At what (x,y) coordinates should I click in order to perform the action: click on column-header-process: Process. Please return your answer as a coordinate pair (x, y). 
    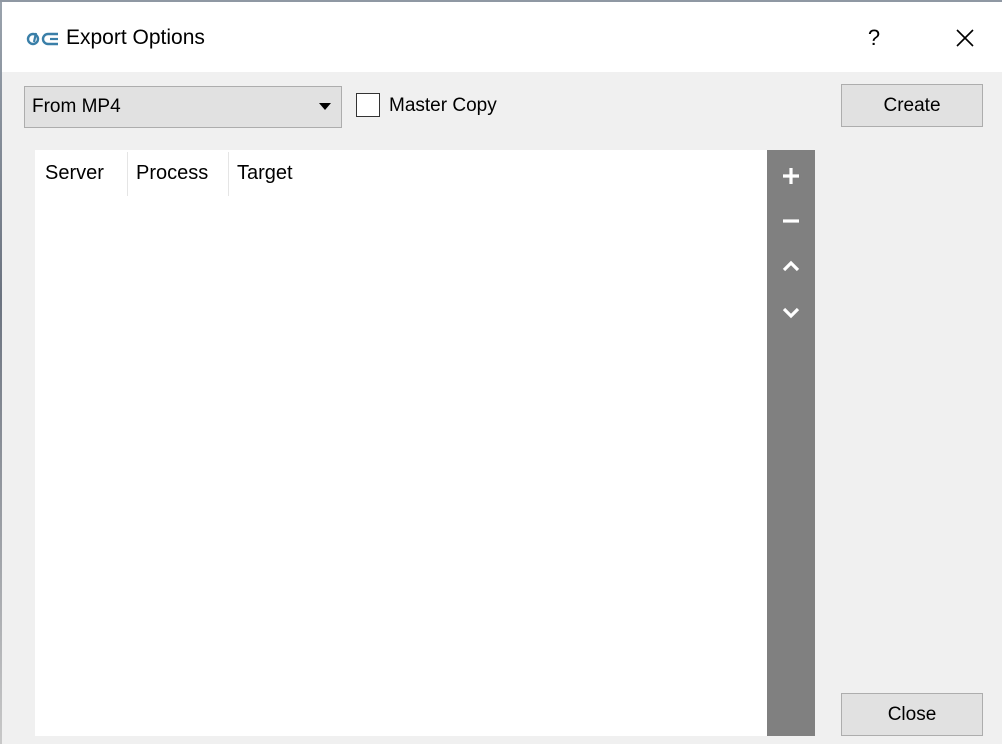
    Looking at the image, I should click on (182, 178).